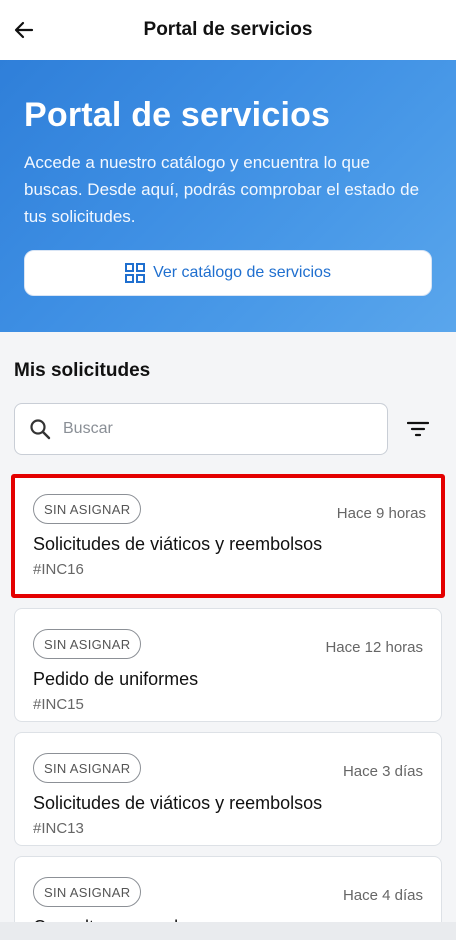  I want to click on top-bar: Portal de servicios, so click(228, 30).